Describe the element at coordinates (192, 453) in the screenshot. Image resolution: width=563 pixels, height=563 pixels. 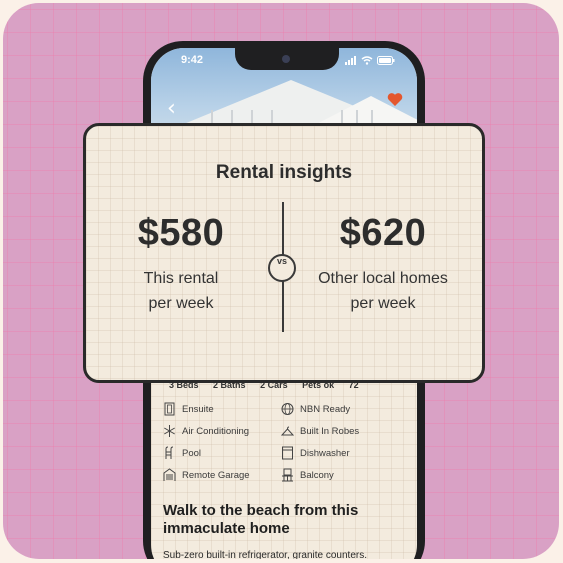
I see `amenity-label: Pool` at that location.